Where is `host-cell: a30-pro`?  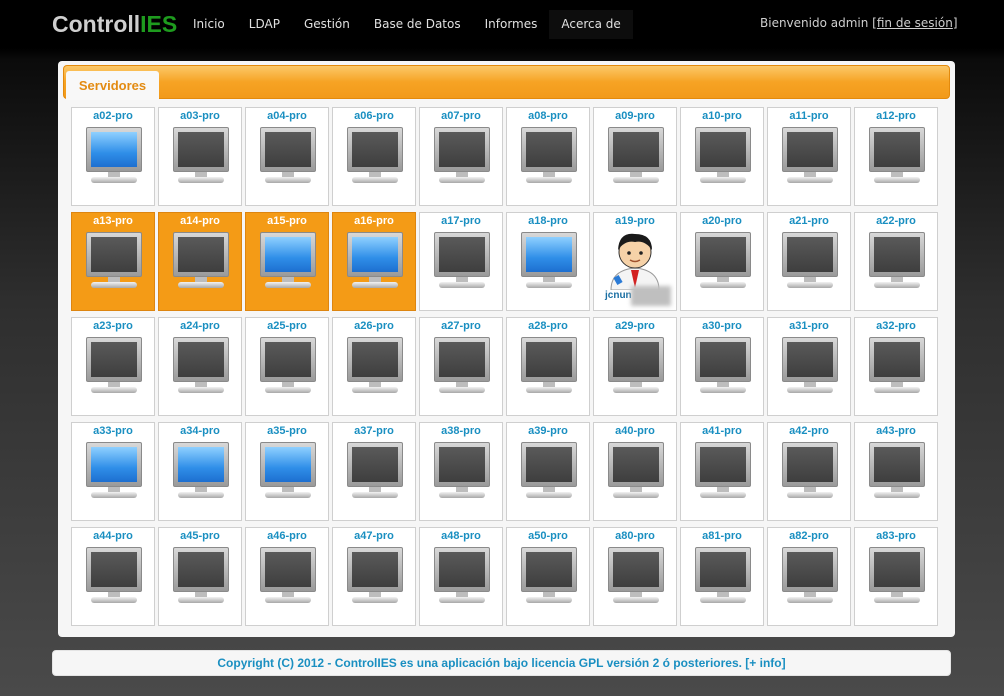 host-cell: a30-pro is located at coordinates (722, 366).